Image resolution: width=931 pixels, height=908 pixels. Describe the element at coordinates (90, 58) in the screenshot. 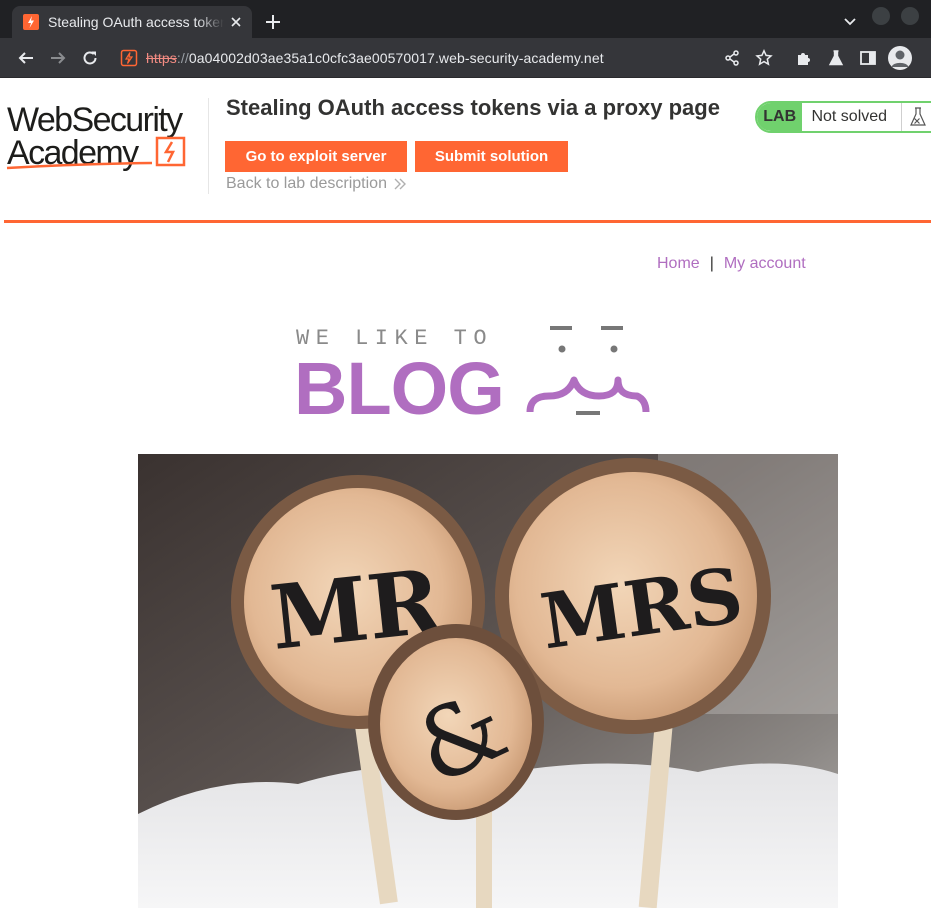

I see `reload-icon` at that location.